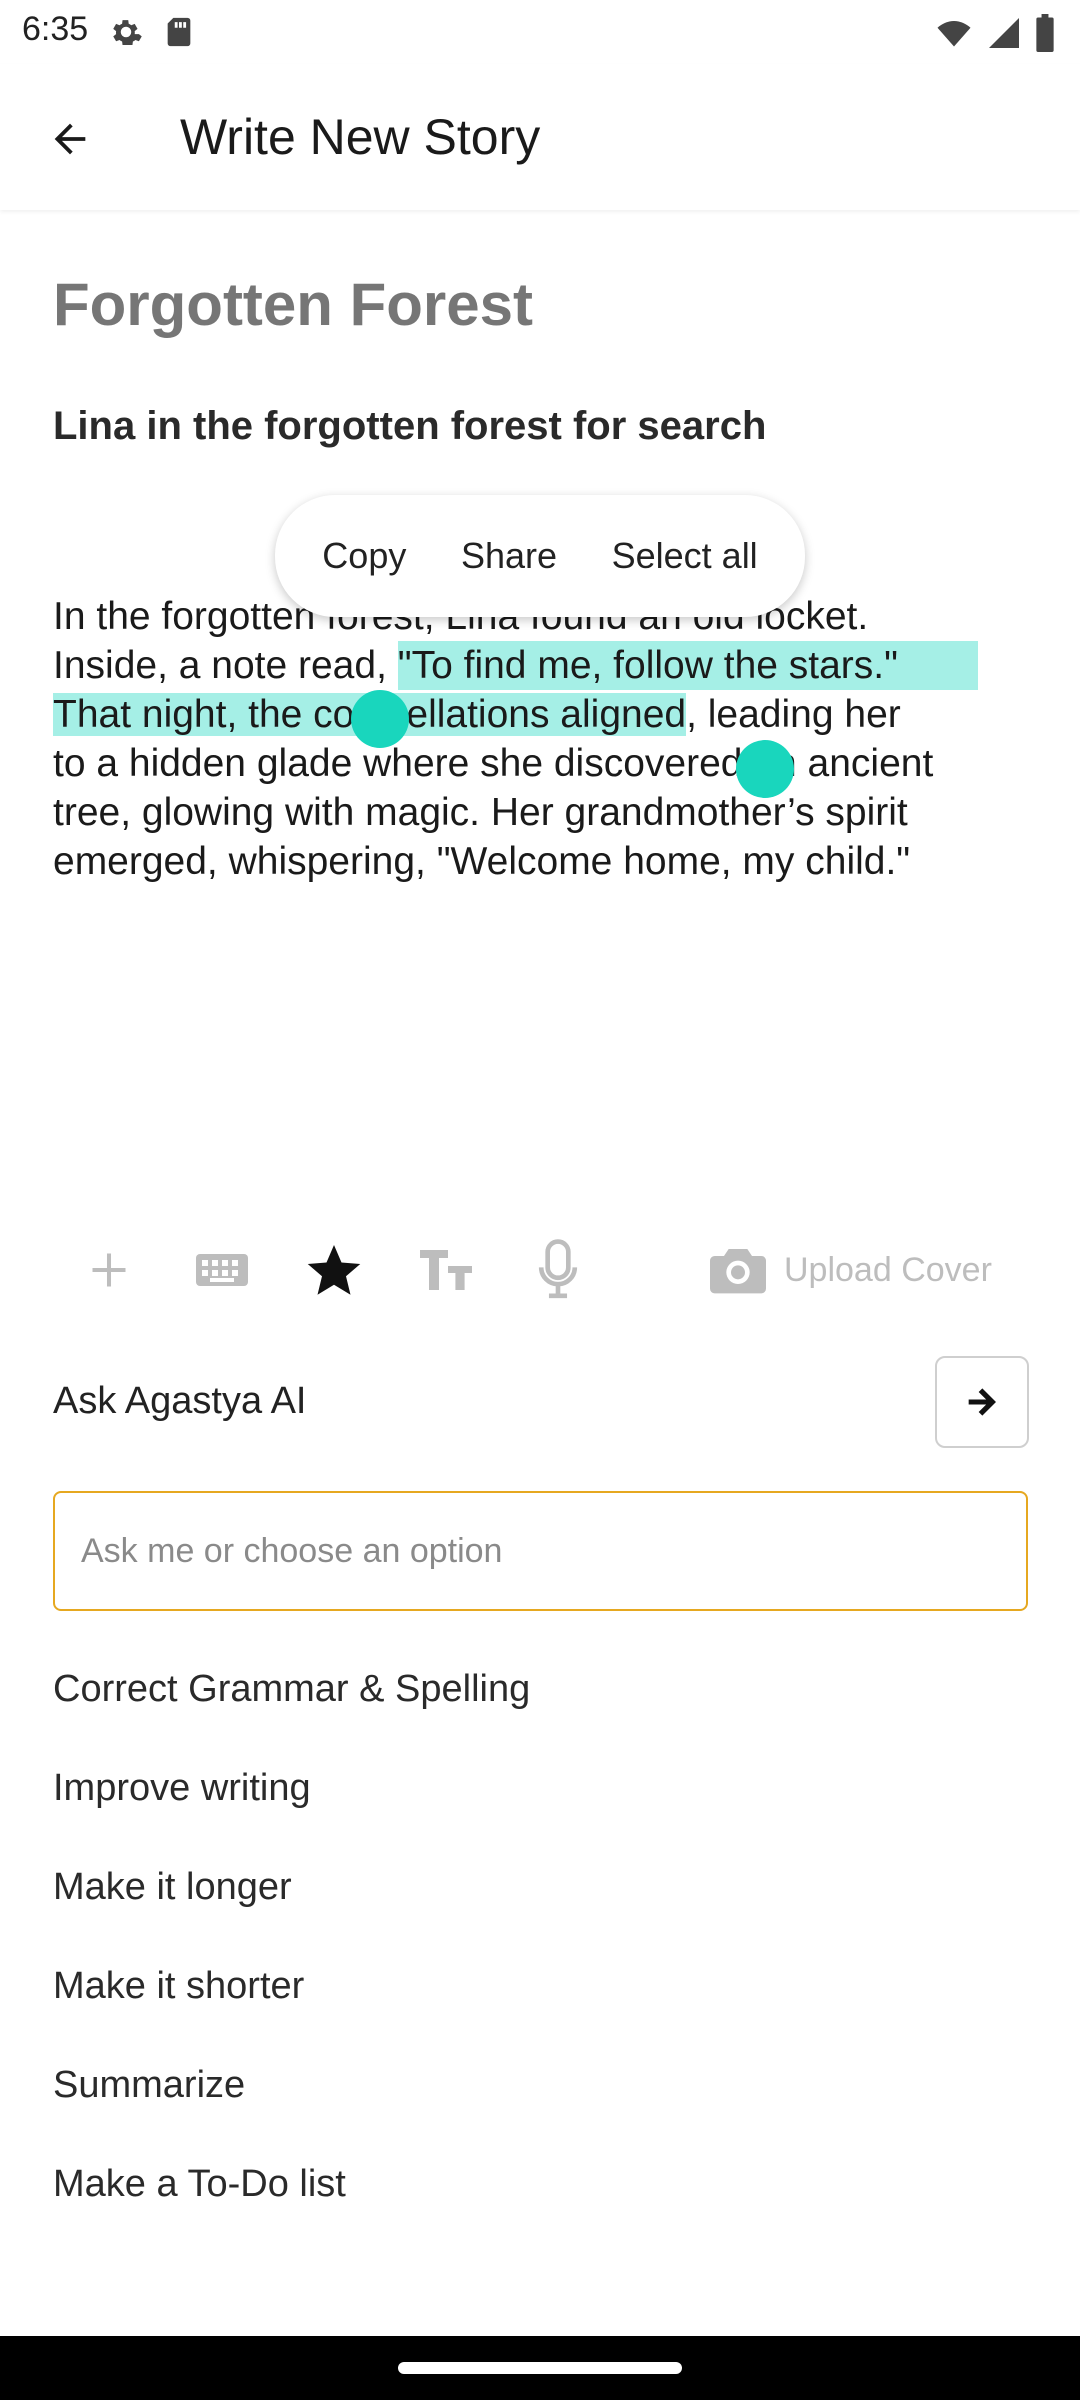 The image size is (1080, 2400). I want to click on status-time: 6:35, so click(55, 29).